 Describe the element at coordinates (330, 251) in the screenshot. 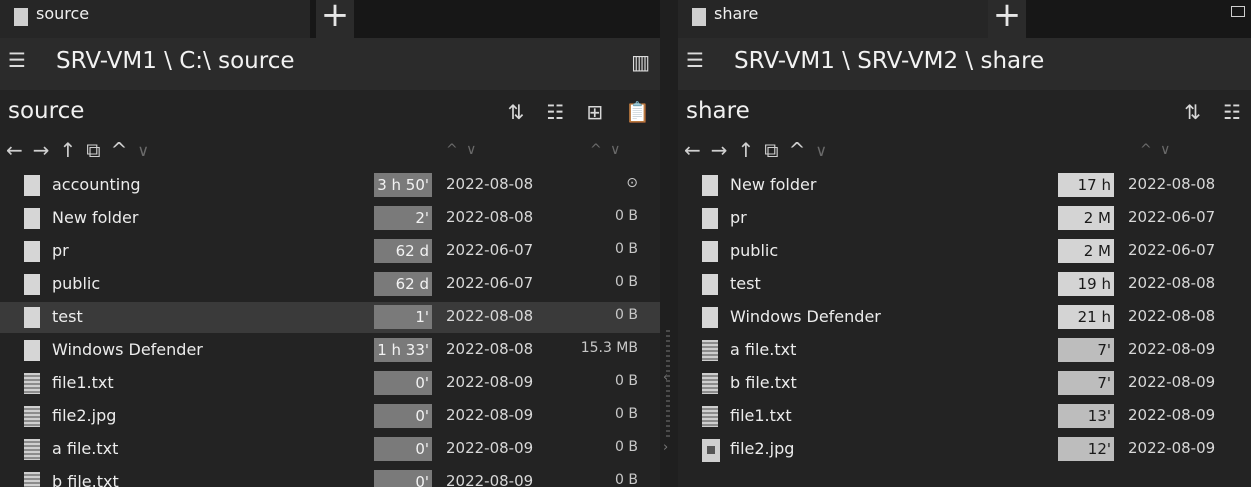

I see `file-row: pr 62 d 2022-06-07 0 B` at that location.